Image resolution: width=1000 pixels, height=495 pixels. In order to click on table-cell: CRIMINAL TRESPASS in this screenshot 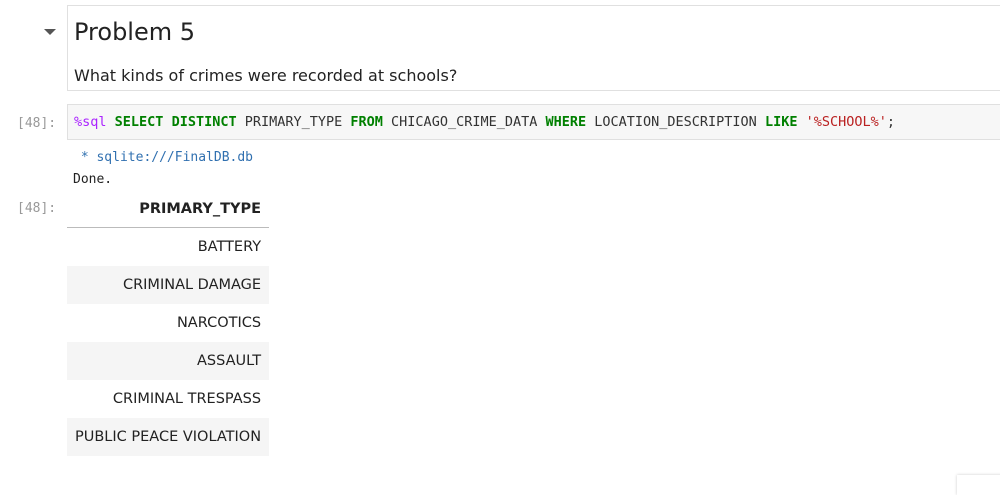, I will do `click(187, 399)`.